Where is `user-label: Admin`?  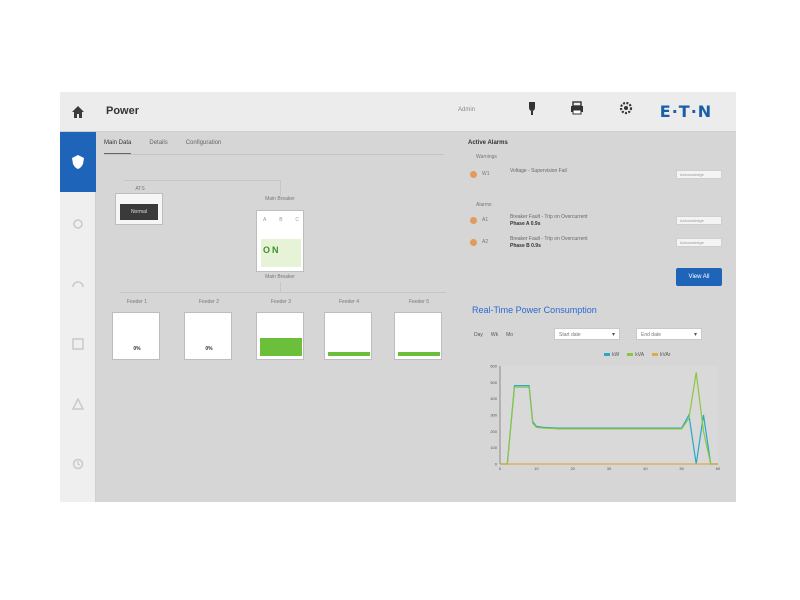
user-label: Admin is located at coordinates (466, 110).